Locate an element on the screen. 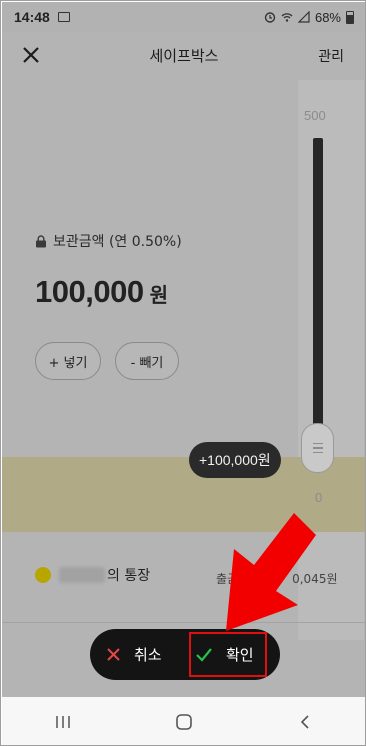  highlight-box is located at coordinates (228, 654).